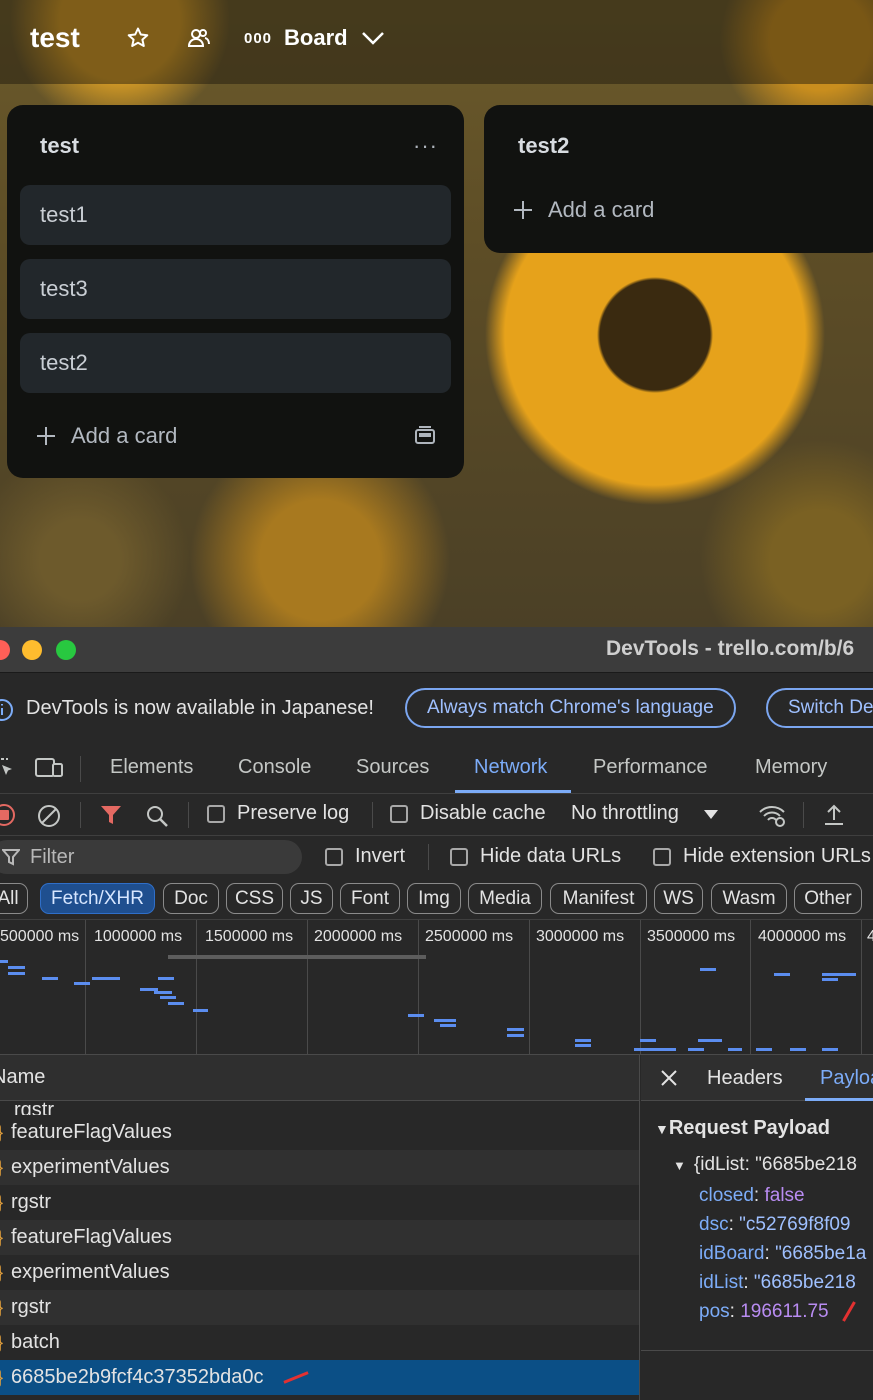 The width and height of the screenshot is (873, 1400). I want to click on list-test: test ··· test1 test3 test2 Add a card, so click(235, 291).